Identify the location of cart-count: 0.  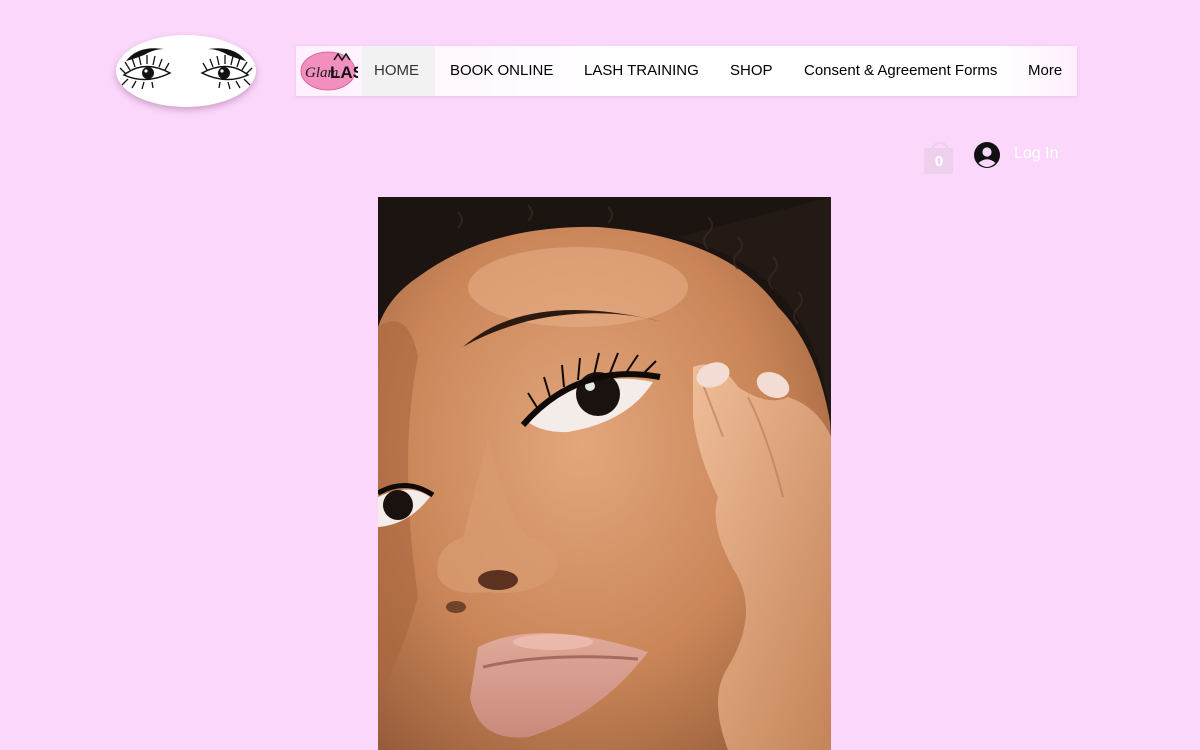
(939, 161).